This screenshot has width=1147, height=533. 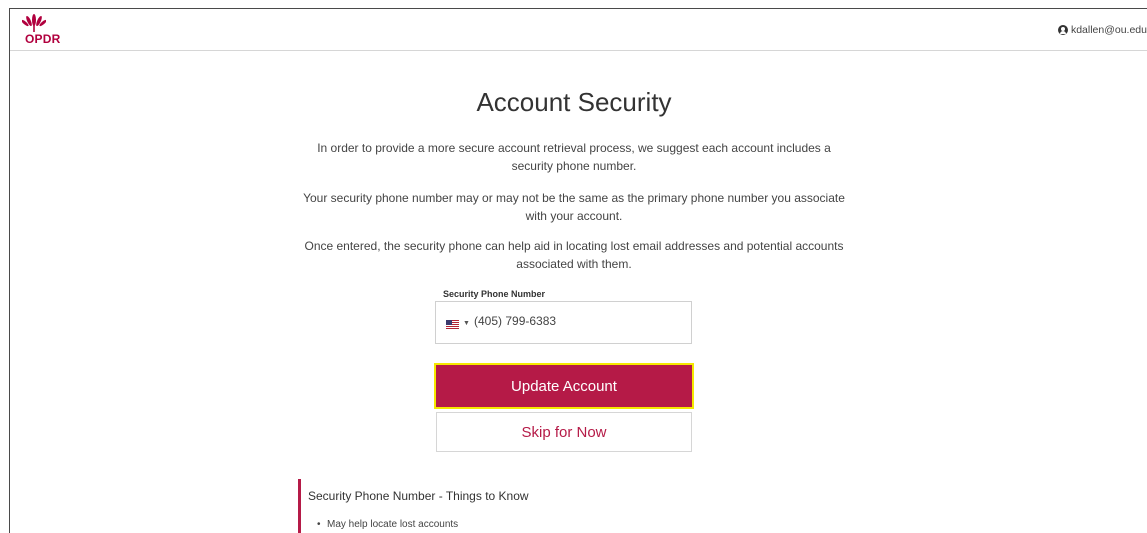 I want to click on skip-for-now-button: Skip for Now, so click(x=564, y=432).